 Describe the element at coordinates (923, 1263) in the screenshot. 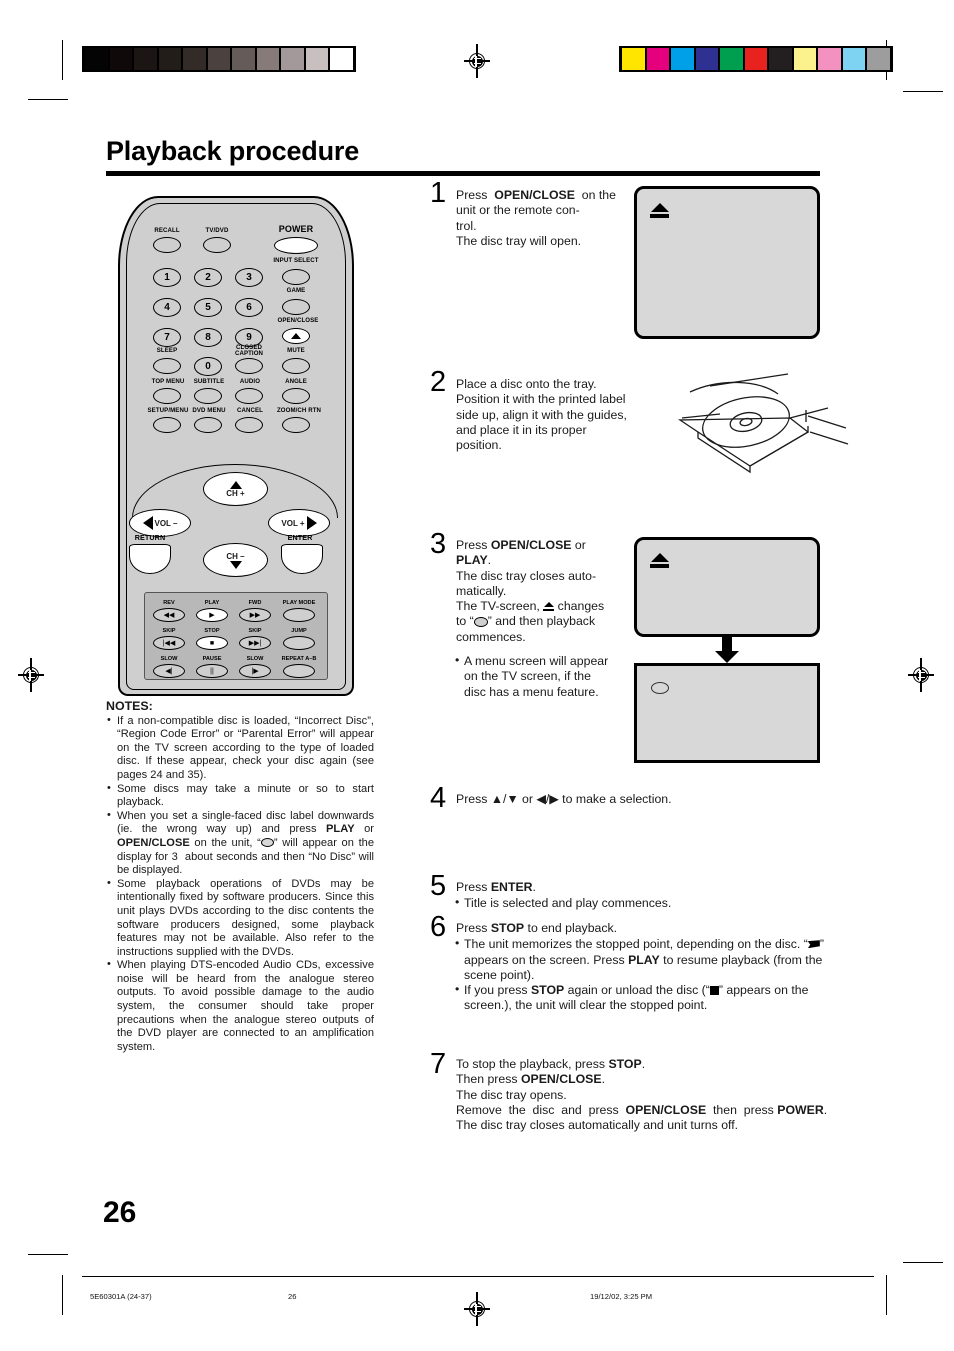

I see `crop-mark-bottom-right-h` at that location.